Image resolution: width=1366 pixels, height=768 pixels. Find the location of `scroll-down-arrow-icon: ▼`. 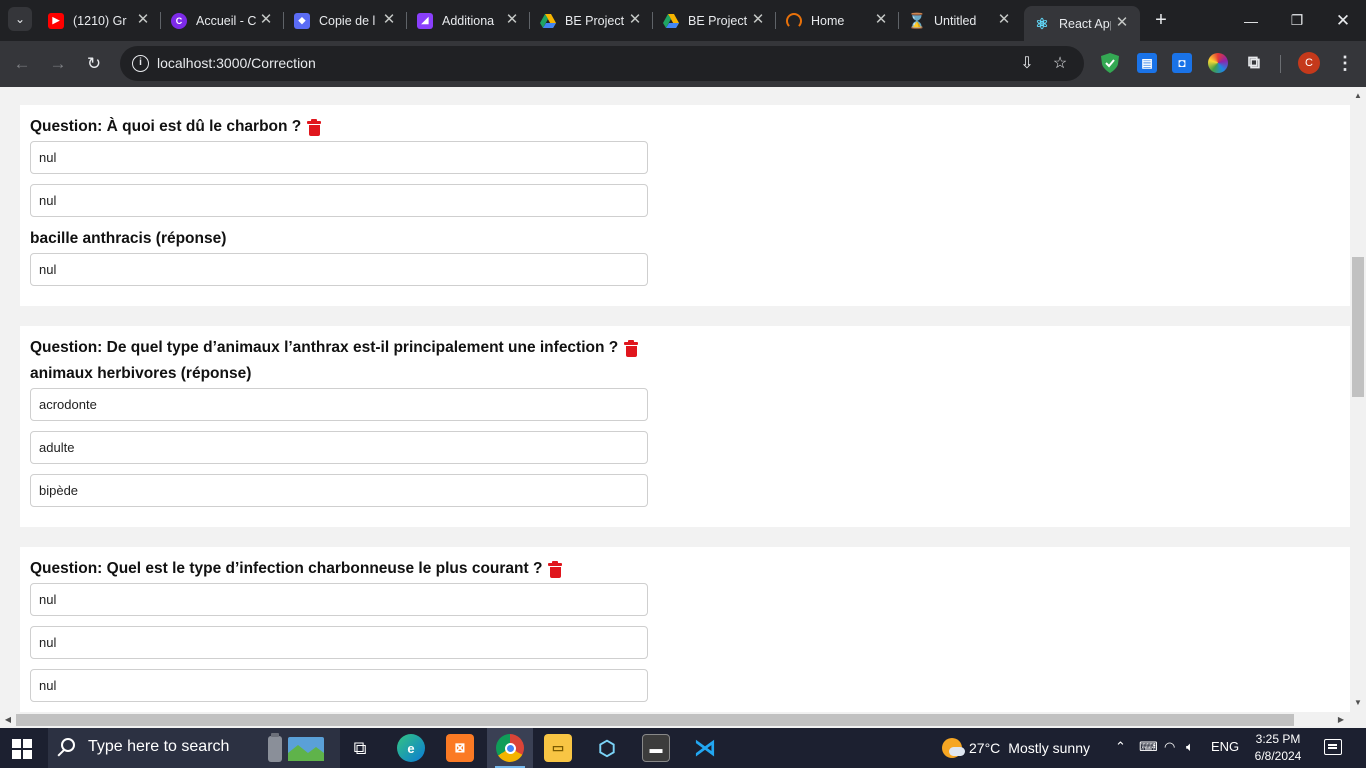

scroll-down-arrow-icon: ▼ is located at coordinates (1358, 703).